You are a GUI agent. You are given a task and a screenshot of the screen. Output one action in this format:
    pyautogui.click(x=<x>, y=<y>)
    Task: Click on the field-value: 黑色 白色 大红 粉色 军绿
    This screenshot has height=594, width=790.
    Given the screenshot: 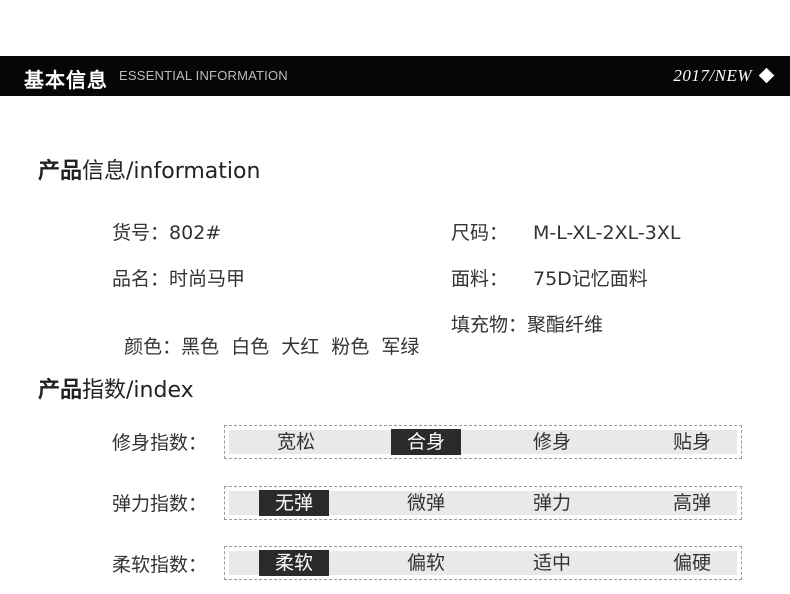 What is the action you would take?
    pyautogui.click(x=300, y=347)
    